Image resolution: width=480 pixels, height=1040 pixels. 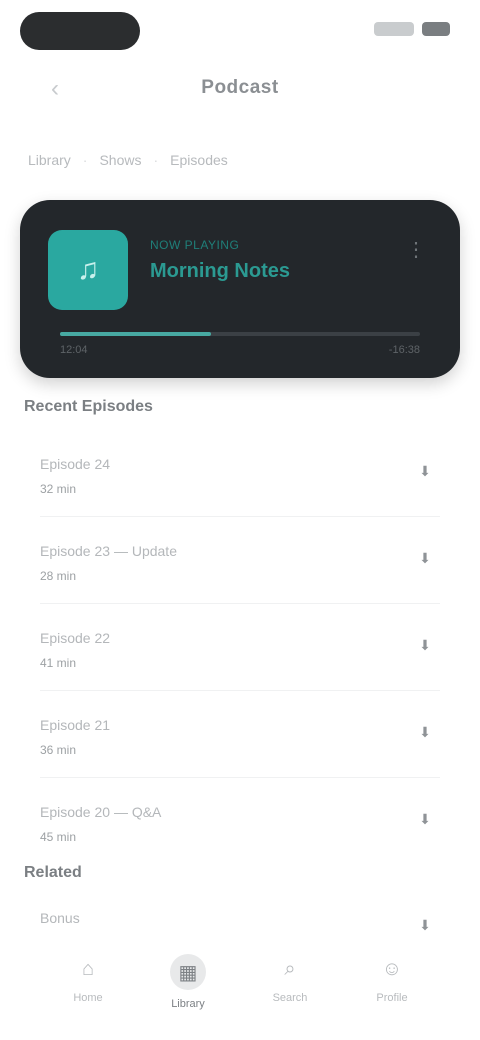 What do you see at coordinates (108, 551) in the screenshot?
I see `episode-title: Episode 23 — Update` at bounding box center [108, 551].